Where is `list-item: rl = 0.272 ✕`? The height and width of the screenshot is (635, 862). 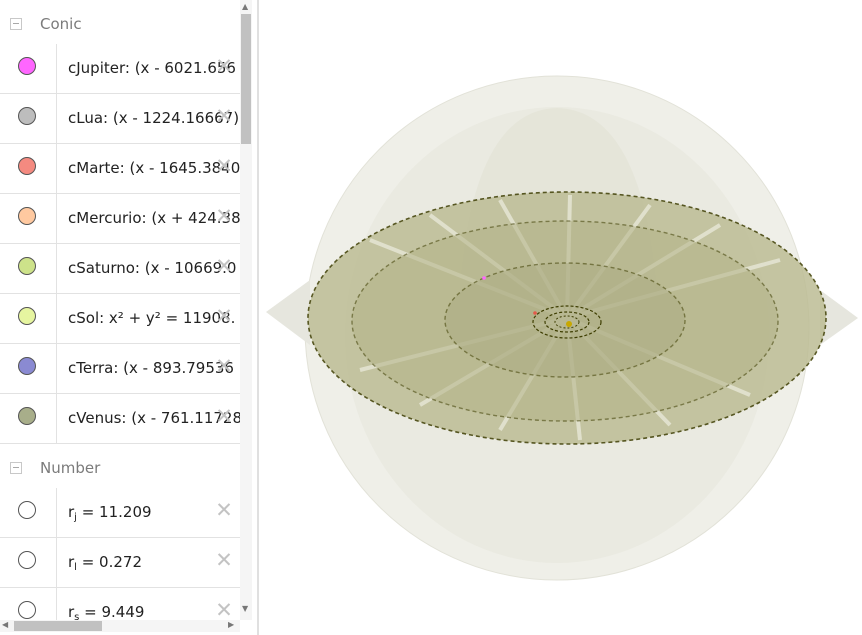 list-item: rl = 0.272 ✕ is located at coordinates (120, 563).